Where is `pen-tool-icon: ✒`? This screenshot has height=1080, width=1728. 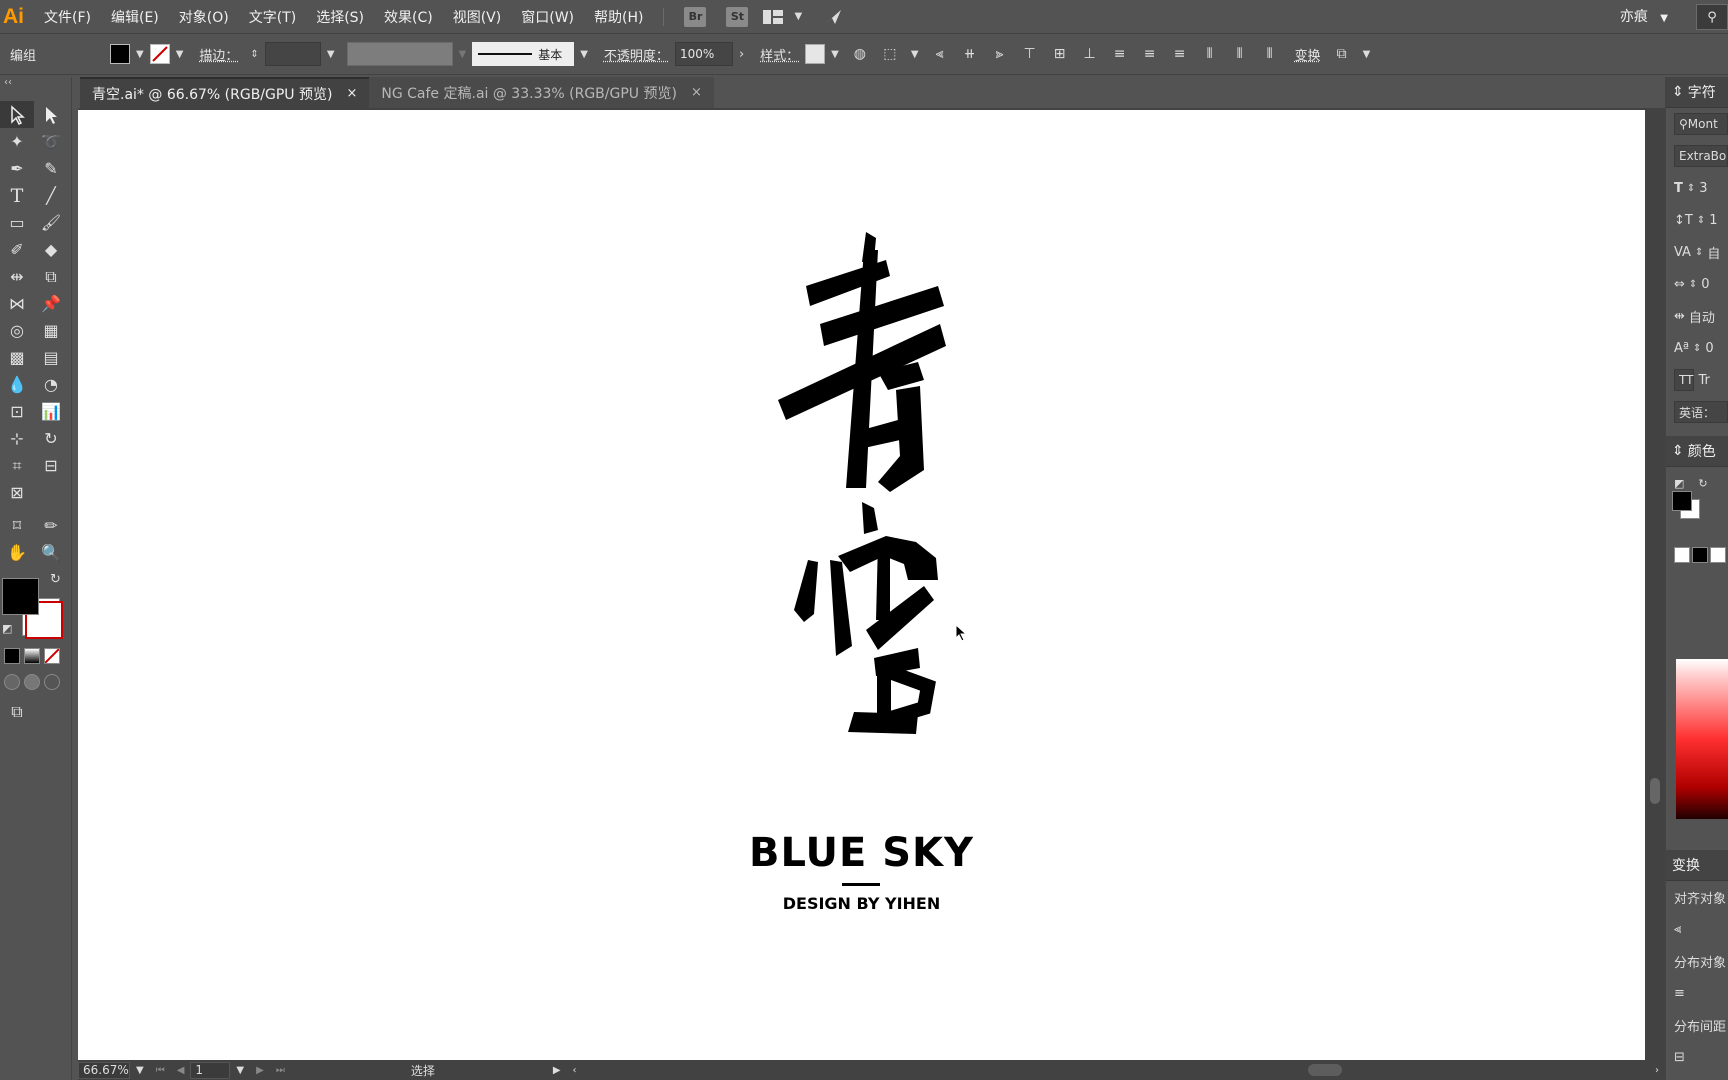
pen-tool-icon: ✒ is located at coordinates (17, 168).